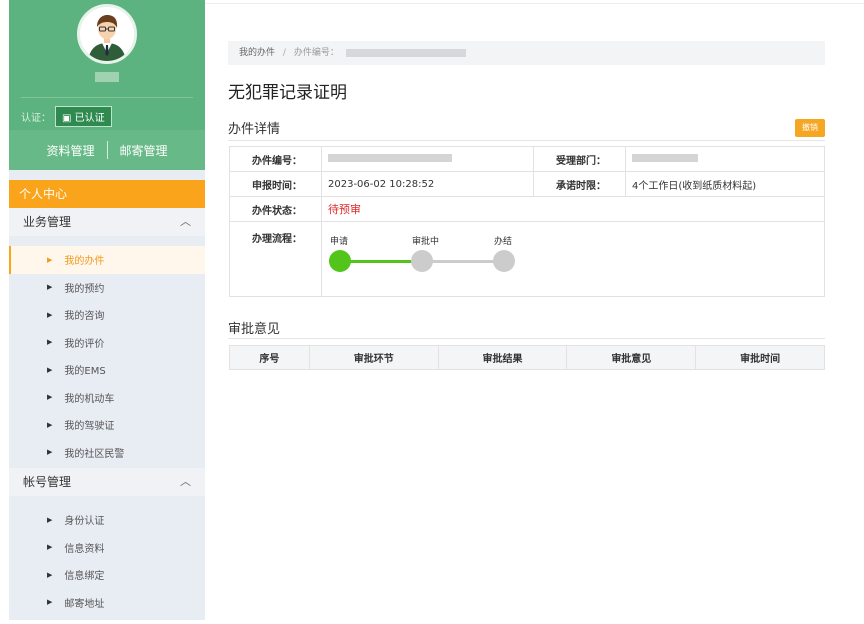  I want to click on process-cell: 申请 审批中 办结, so click(573, 259).